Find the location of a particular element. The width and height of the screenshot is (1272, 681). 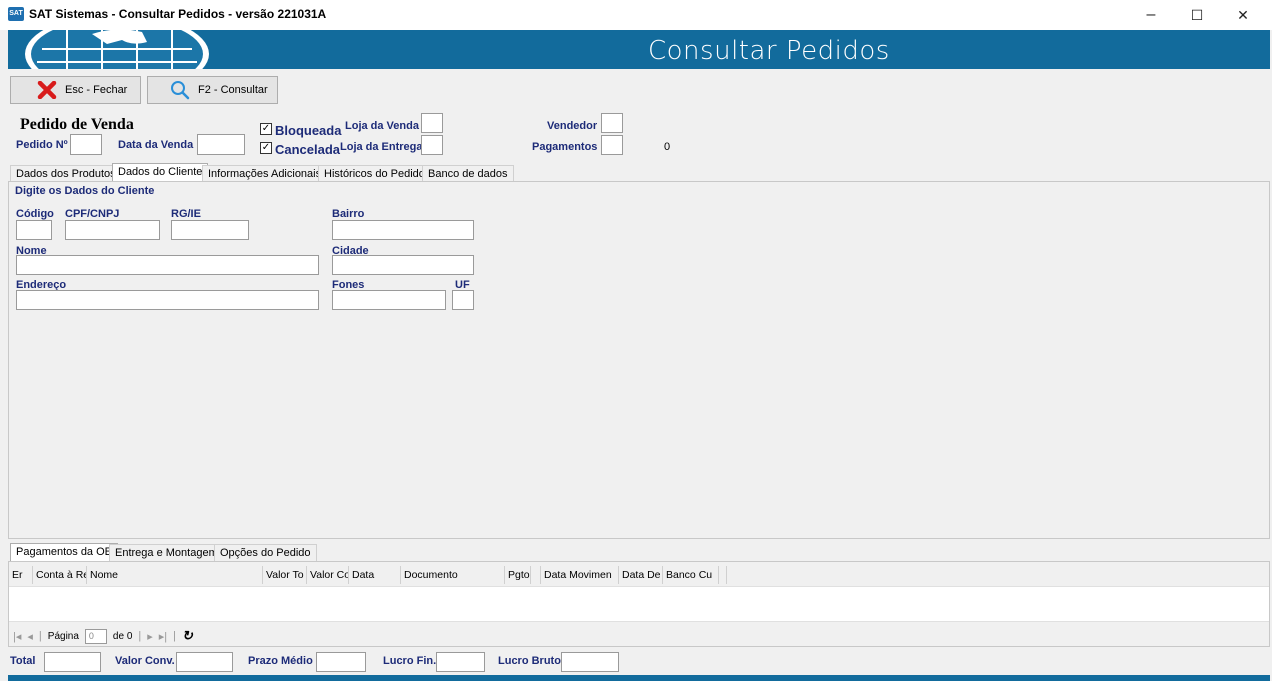

rg-label: RG/IE is located at coordinates (186, 214).